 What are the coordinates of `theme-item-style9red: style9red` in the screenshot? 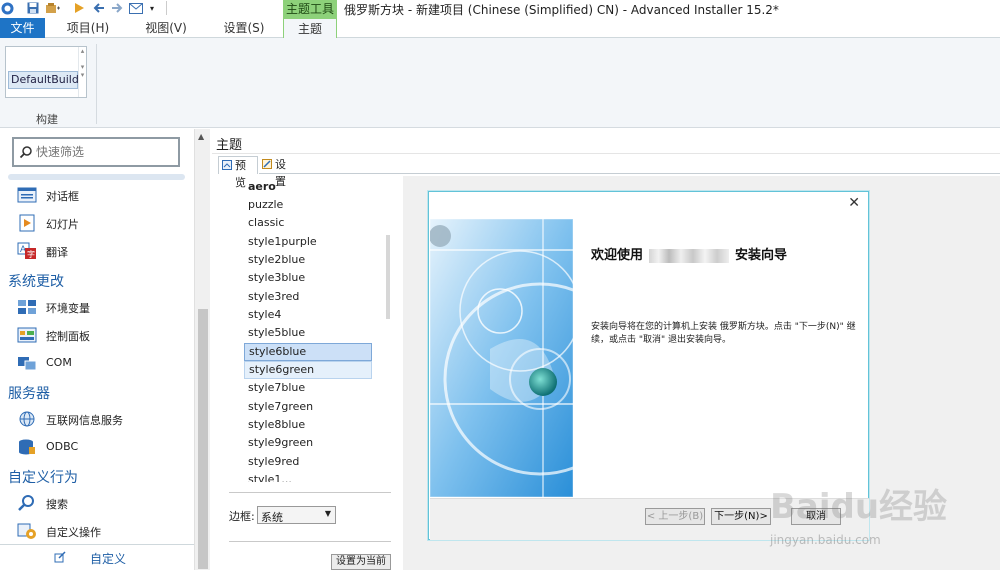 It's located at (308, 462).